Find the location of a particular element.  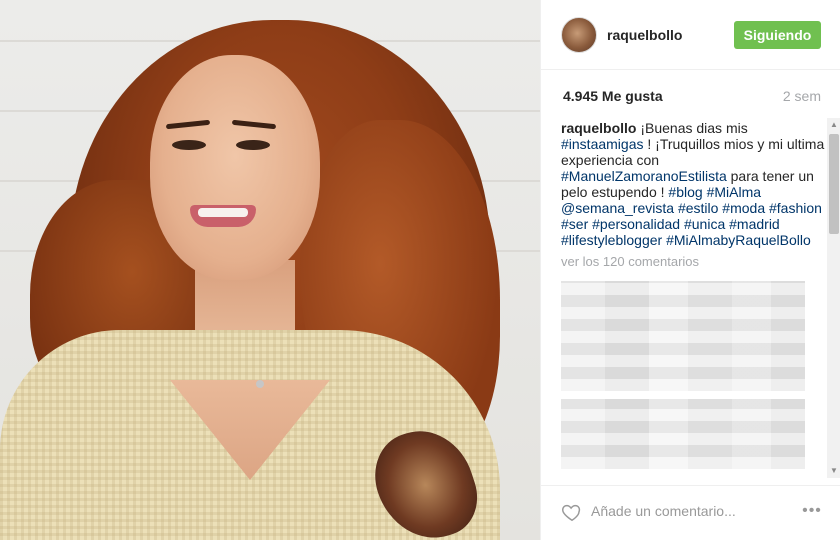

hashtag-link: #unica is located at coordinates (704, 224).